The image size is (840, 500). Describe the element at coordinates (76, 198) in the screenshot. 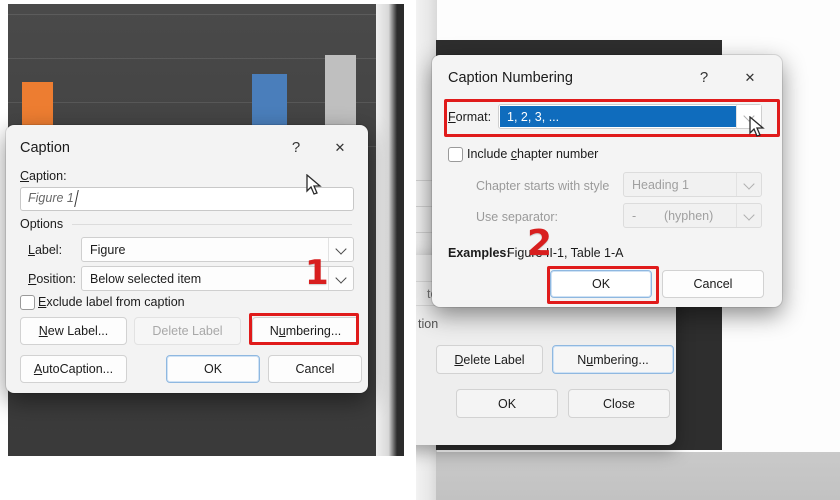

I see `text-caret` at that location.